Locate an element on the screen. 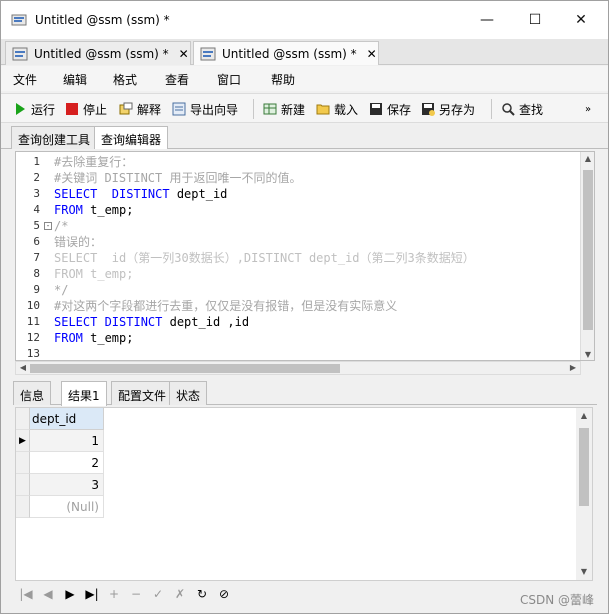 This screenshot has width=609, height=614. tab-status: 状态 is located at coordinates (188, 393).